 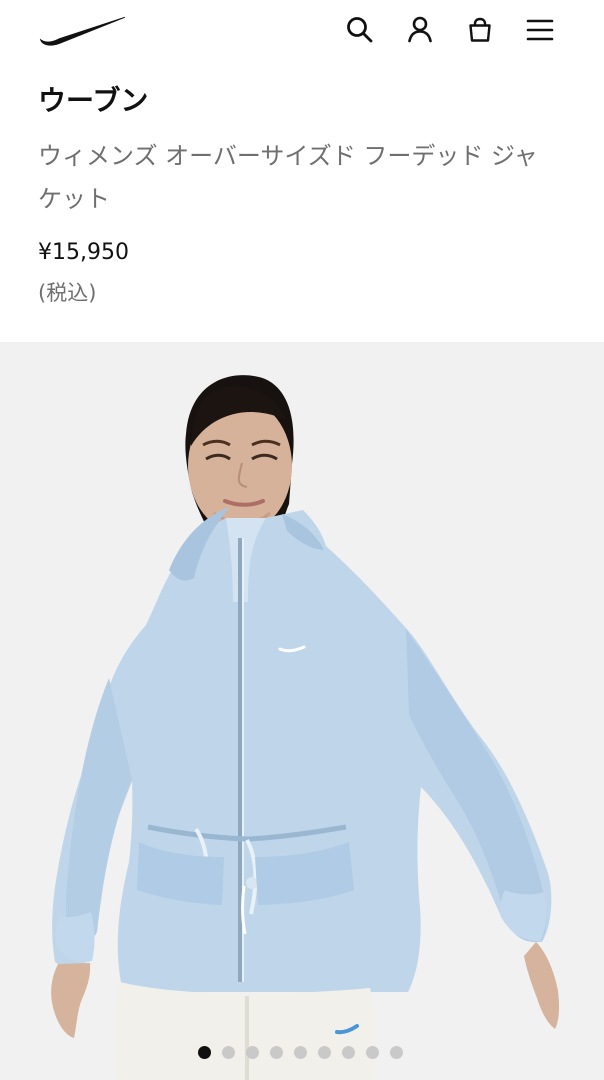 What do you see at coordinates (450, 30) in the screenshot?
I see `header-actions` at bounding box center [450, 30].